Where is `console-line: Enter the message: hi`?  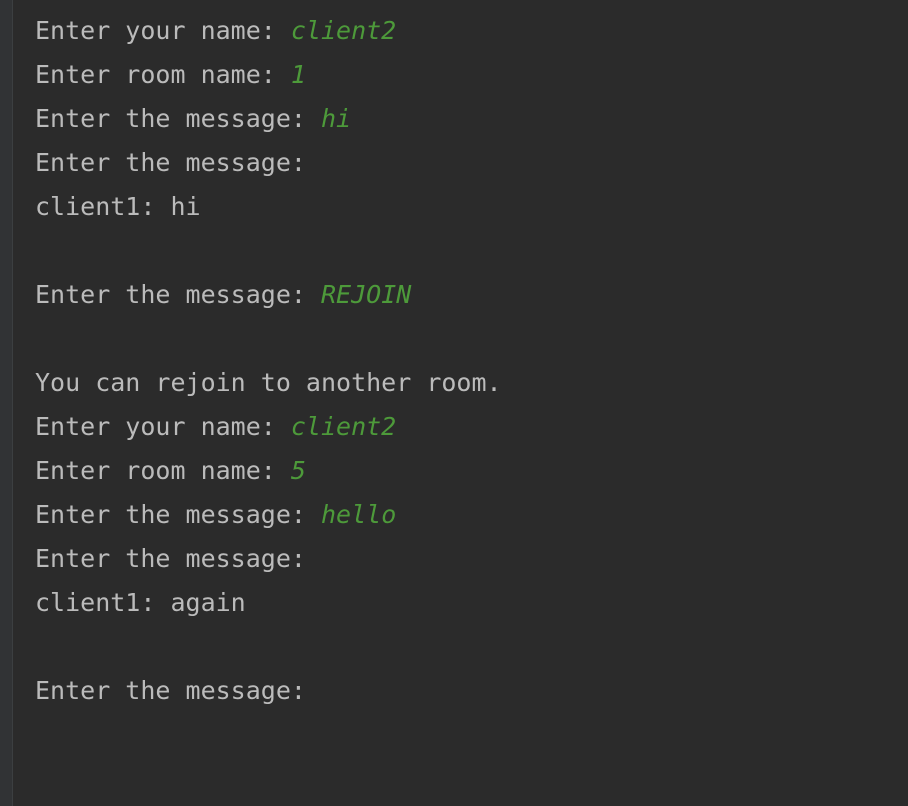
console-line: Enter the message: hi is located at coordinates (471, 119).